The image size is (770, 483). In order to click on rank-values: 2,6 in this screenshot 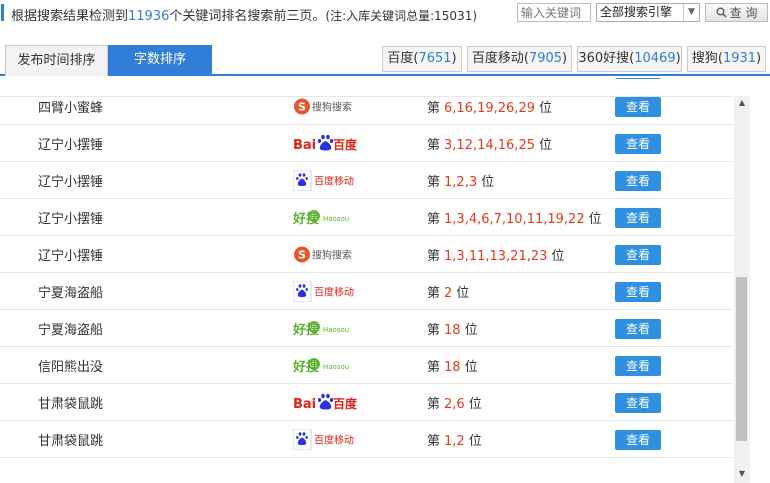, I will do `click(454, 404)`.